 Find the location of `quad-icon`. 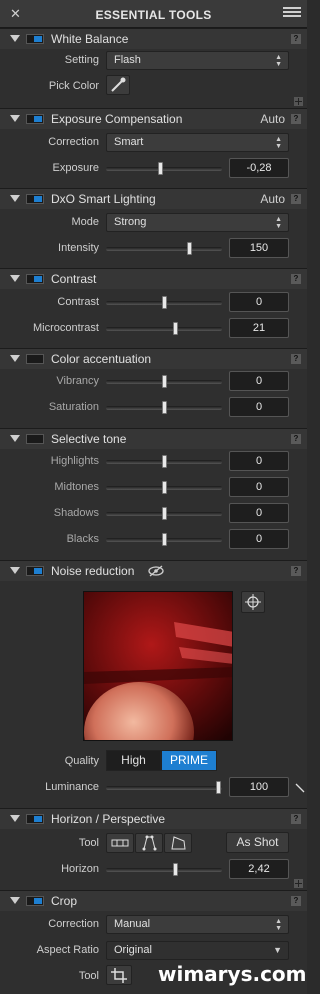

quad-icon is located at coordinates (178, 843).